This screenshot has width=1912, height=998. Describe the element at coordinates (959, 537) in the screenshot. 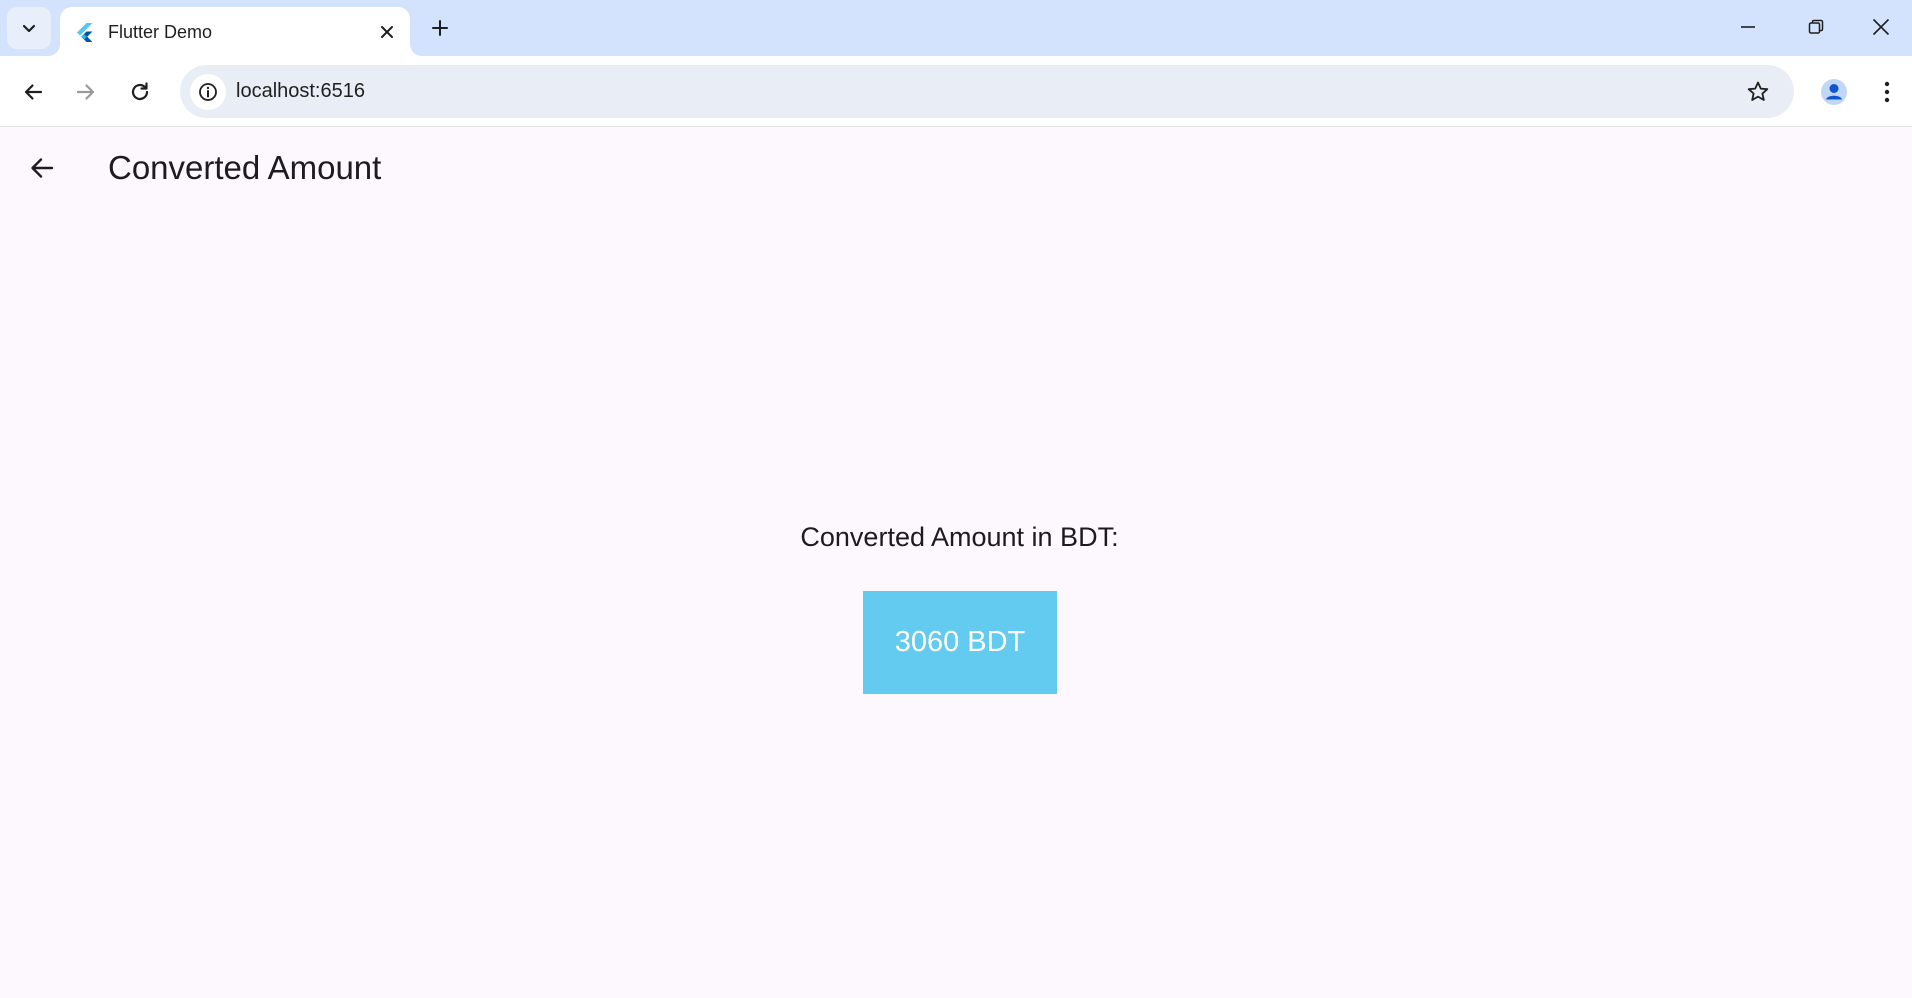

I see `result-label: Converted Amount in BDT:` at that location.